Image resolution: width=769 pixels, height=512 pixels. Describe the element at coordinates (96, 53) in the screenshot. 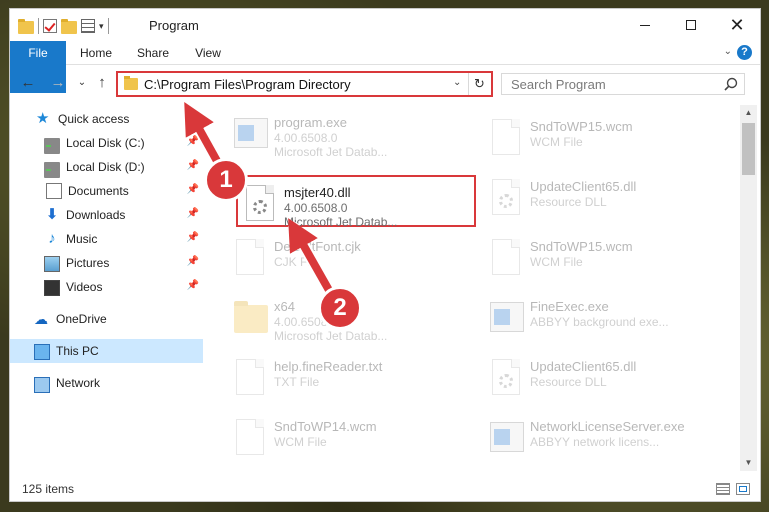

I see `tab-home: Home` at that location.